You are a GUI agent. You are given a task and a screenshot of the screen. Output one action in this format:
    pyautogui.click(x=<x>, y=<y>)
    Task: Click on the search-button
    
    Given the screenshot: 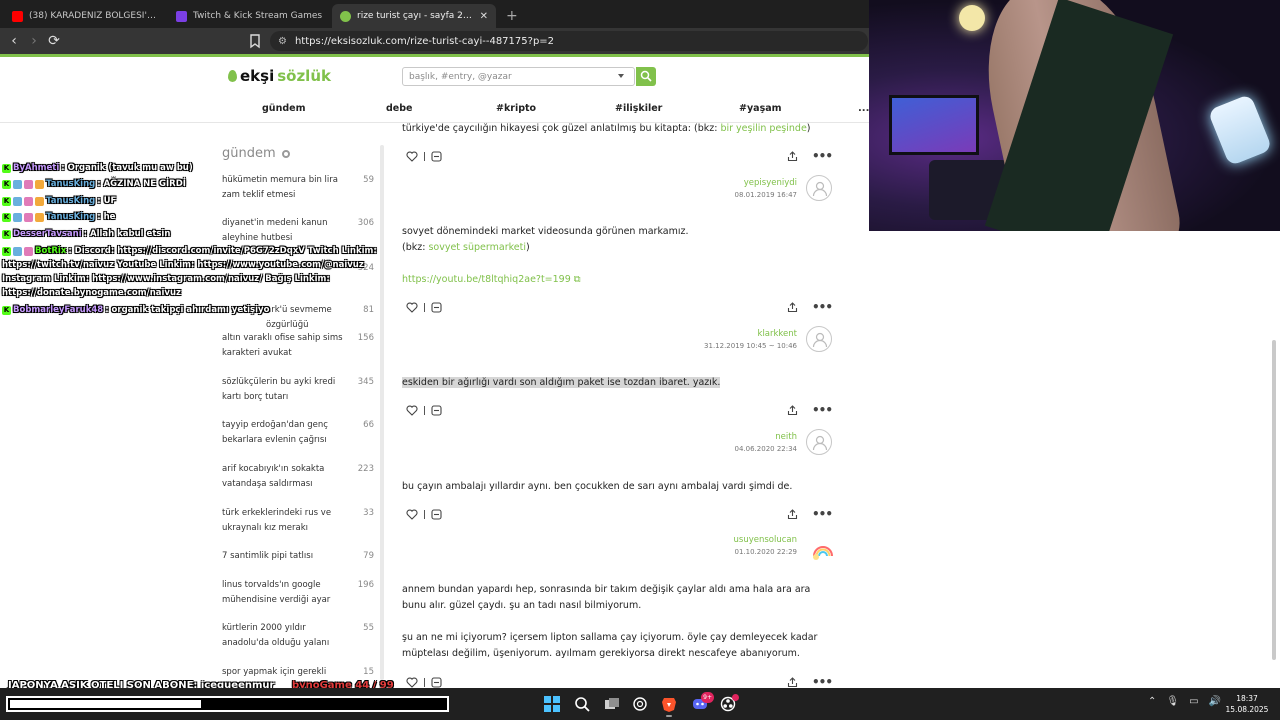 What is the action you would take?
    pyautogui.click(x=646, y=76)
    